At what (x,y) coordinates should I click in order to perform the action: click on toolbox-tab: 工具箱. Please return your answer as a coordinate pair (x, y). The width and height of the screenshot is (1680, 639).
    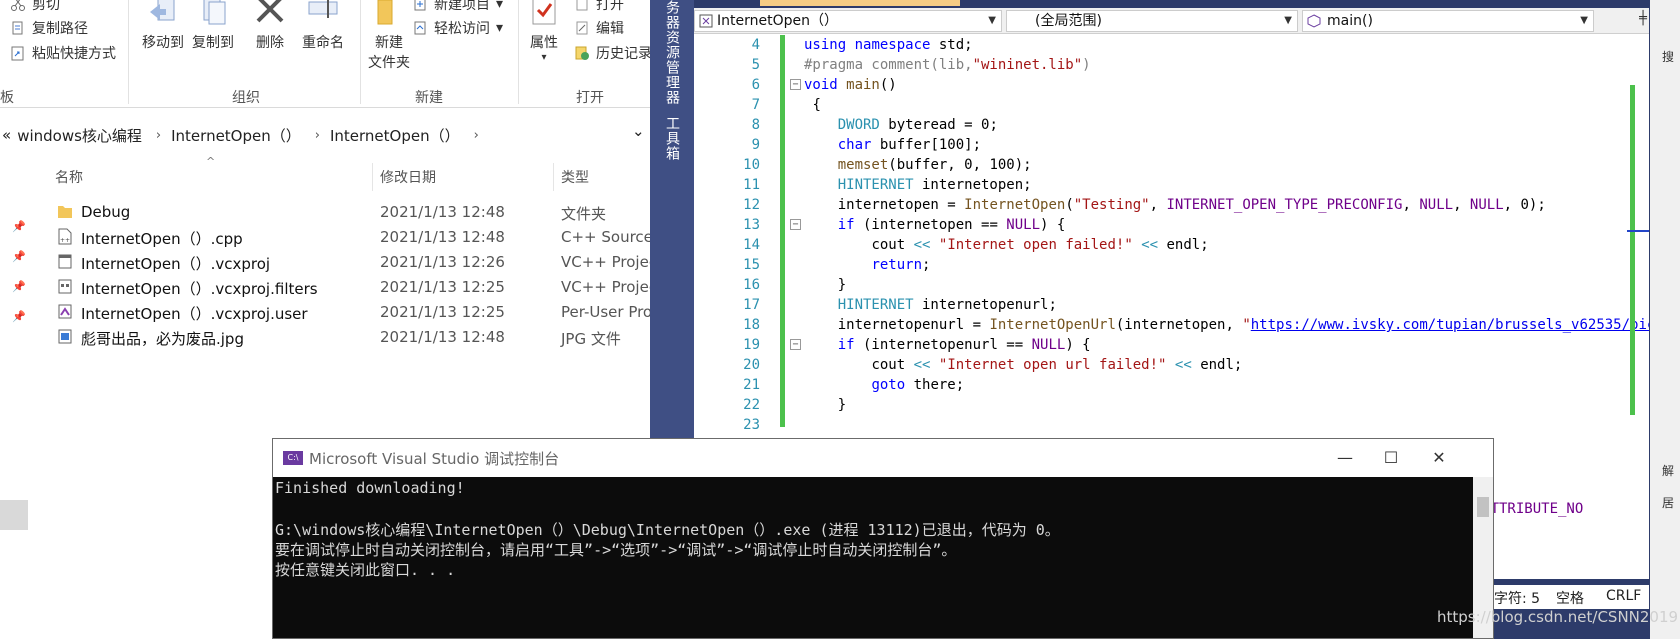
    Looking at the image, I should click on (672, 138).